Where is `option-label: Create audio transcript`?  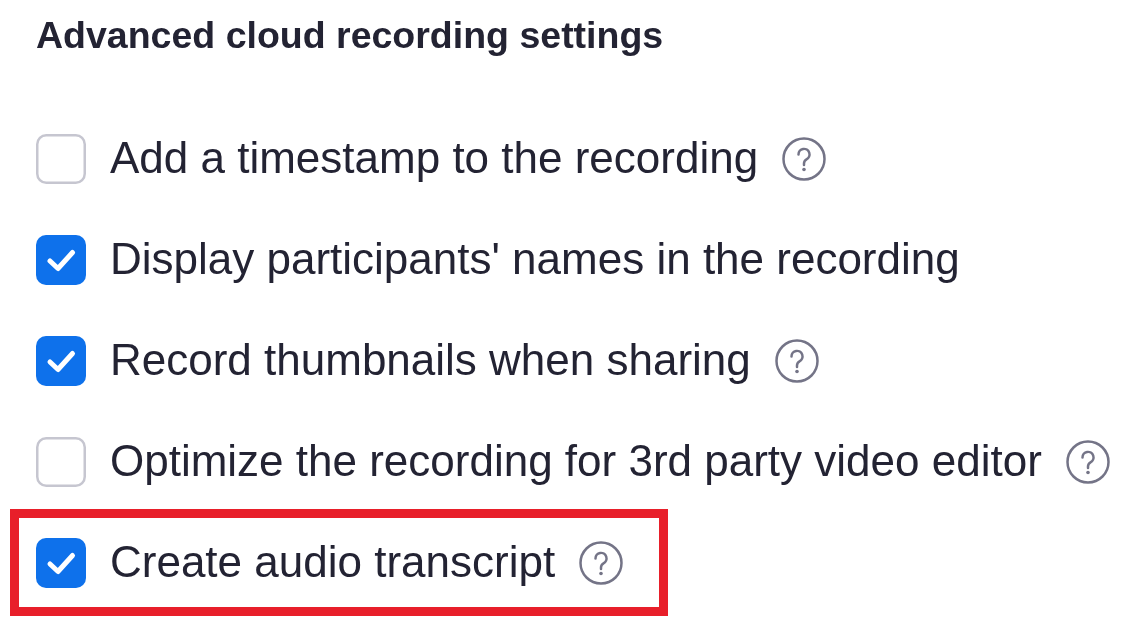 option-label: Create audio transcript is located at coordinates (333, 562).